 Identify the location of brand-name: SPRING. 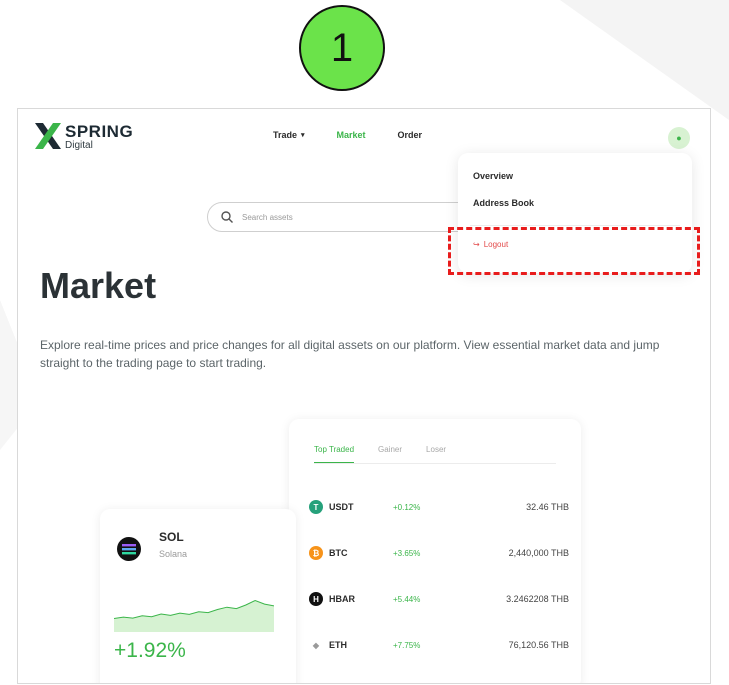
(99, 131).